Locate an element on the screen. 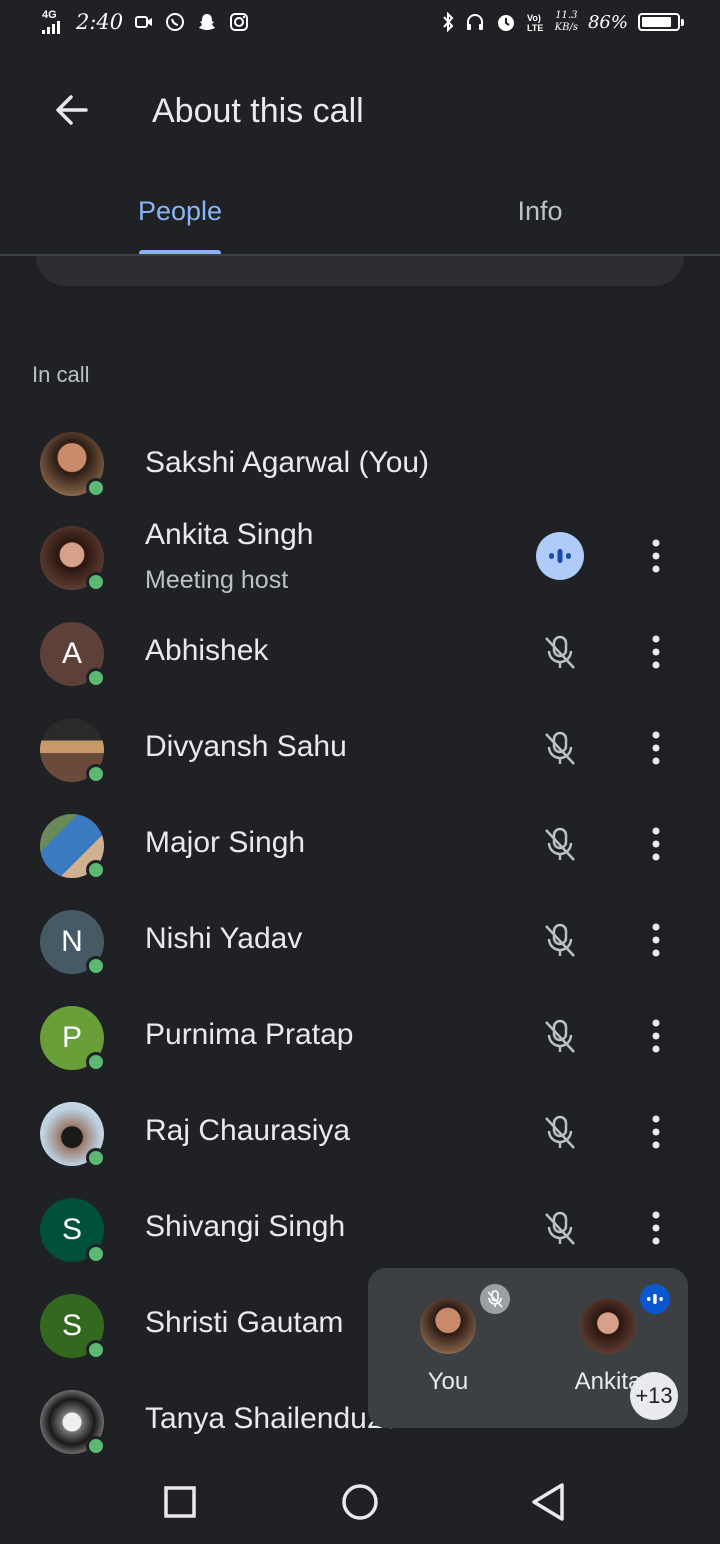 The width and height of the screenshot is (720, 1544). tab-info: Info is located at coordinates (540, 211).